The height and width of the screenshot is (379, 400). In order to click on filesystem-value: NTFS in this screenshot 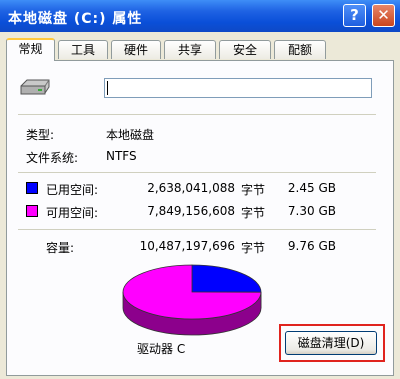, I will do `click(121, 156)`.